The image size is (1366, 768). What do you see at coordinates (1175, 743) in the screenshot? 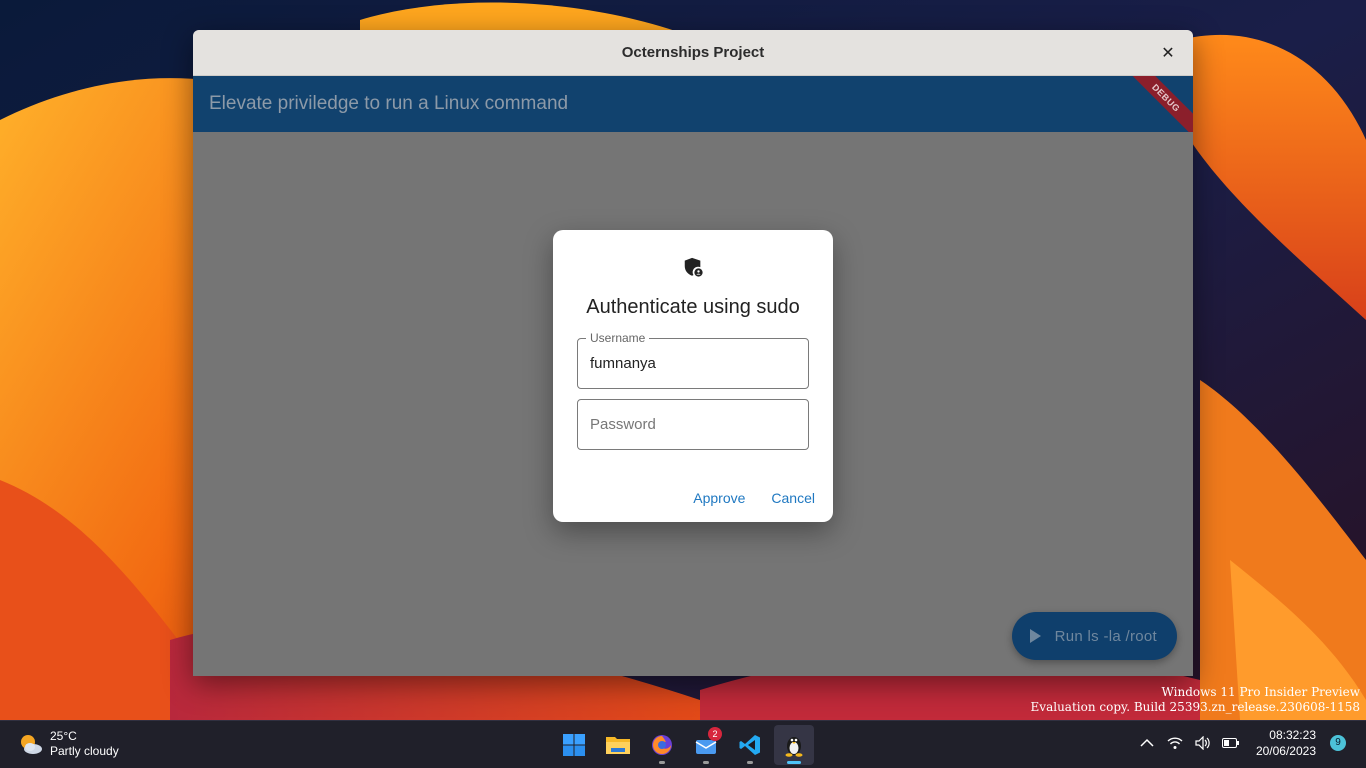
I see `wifi-icon` at bounding box center [1175, 743].